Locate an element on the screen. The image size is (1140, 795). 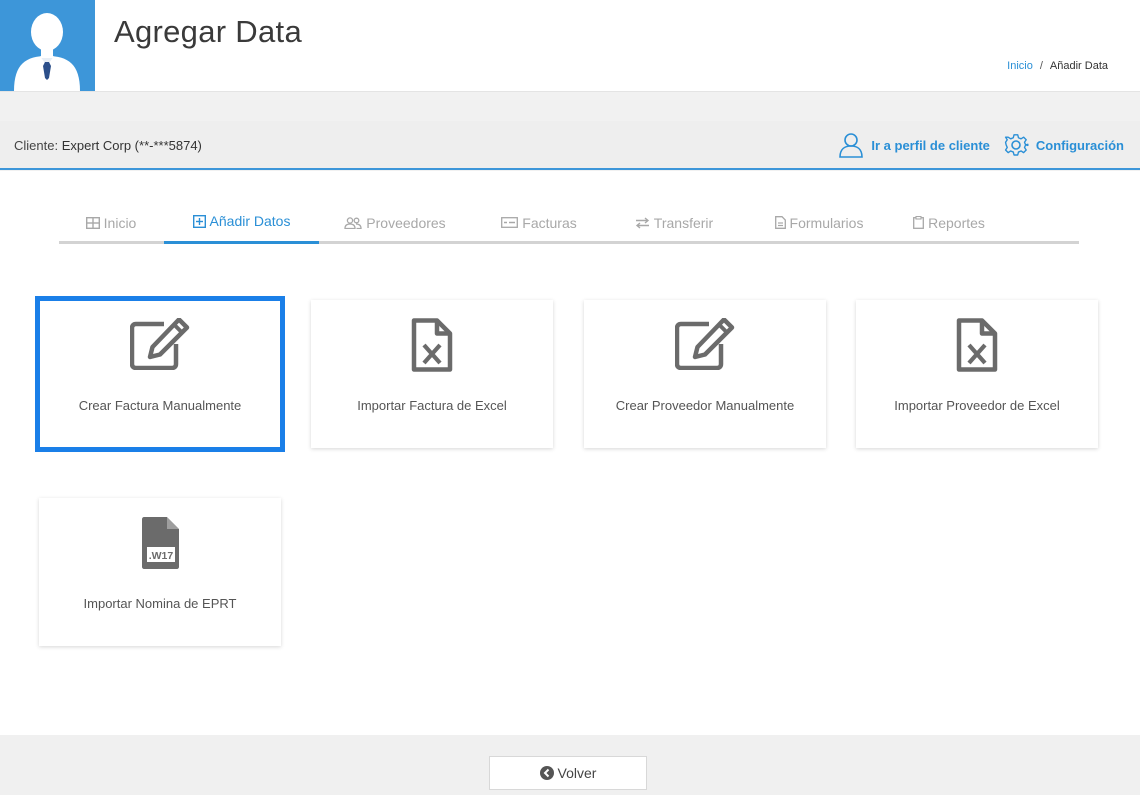
card-label: Importar Factura de Excel is located at coordinates (432, 405).